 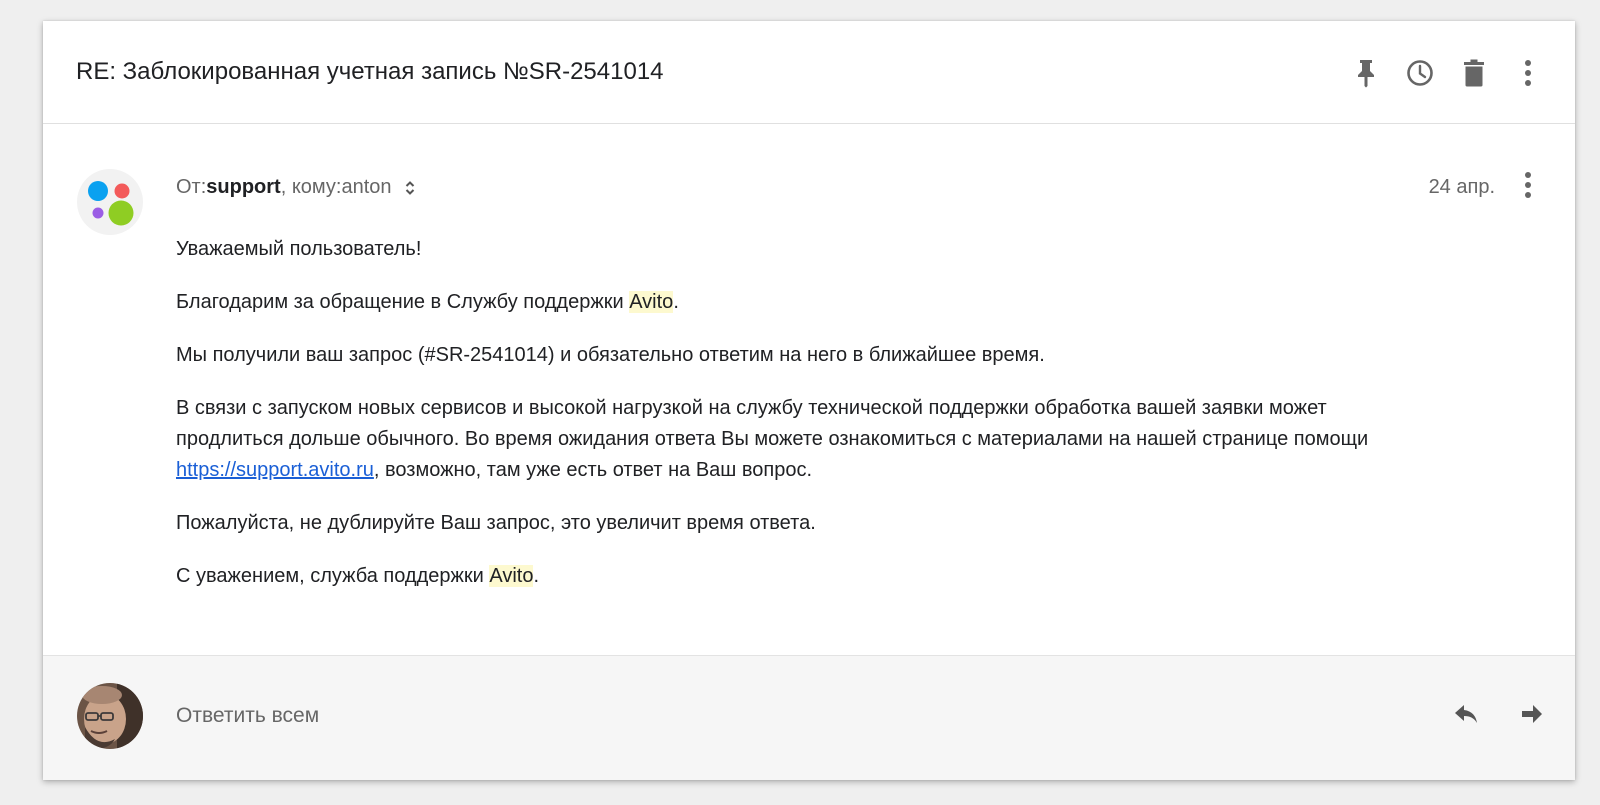 I want to click on clock-icon, so click(x=1420, y=73).